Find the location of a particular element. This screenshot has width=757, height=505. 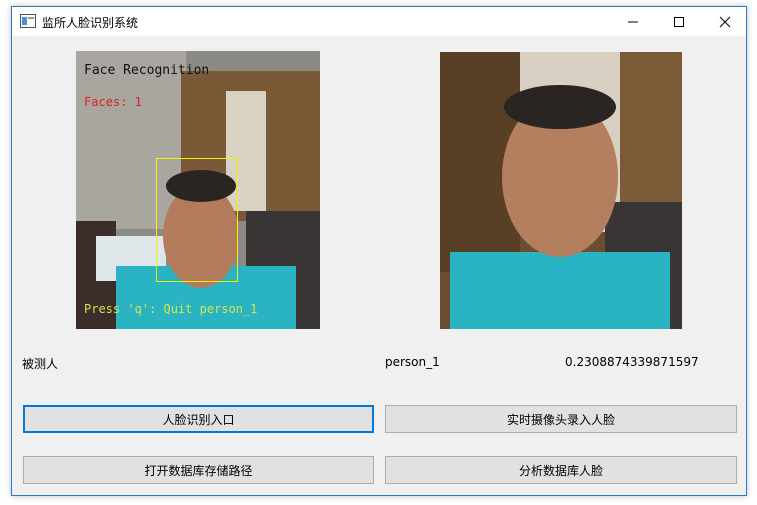

window-title: 监所人脸识别系统 is located at coordinates (90, 23).